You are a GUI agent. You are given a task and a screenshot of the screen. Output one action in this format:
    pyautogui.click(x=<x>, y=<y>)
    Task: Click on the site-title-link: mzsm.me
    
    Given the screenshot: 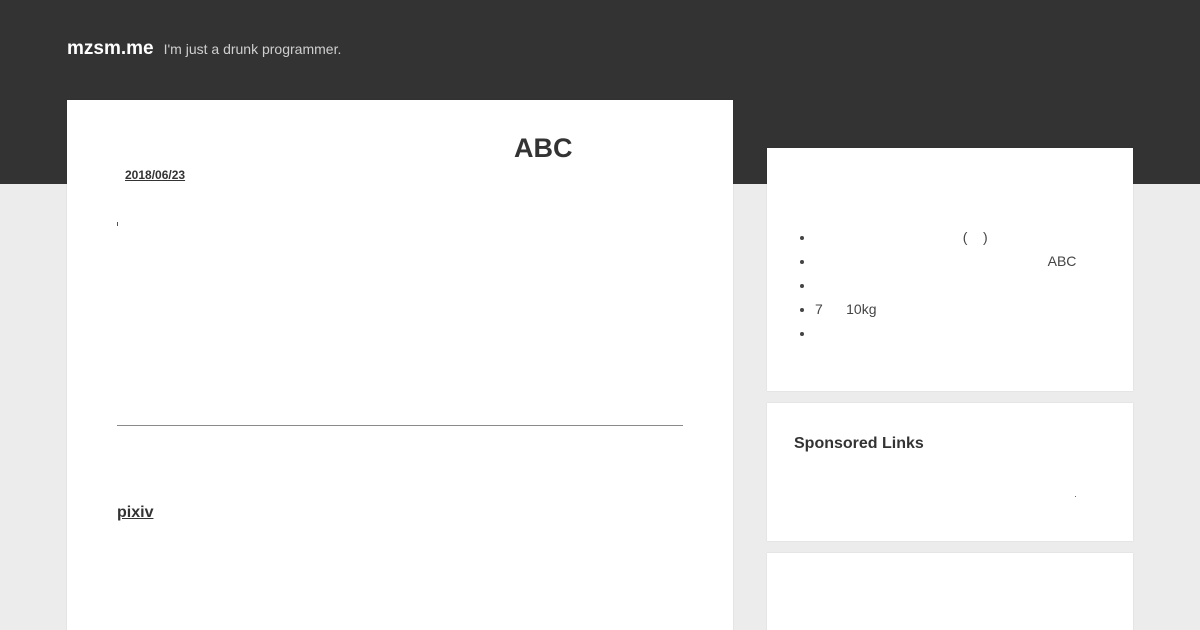 What is the action you would take?
    pyautogui.click(x=110, y=49)
    